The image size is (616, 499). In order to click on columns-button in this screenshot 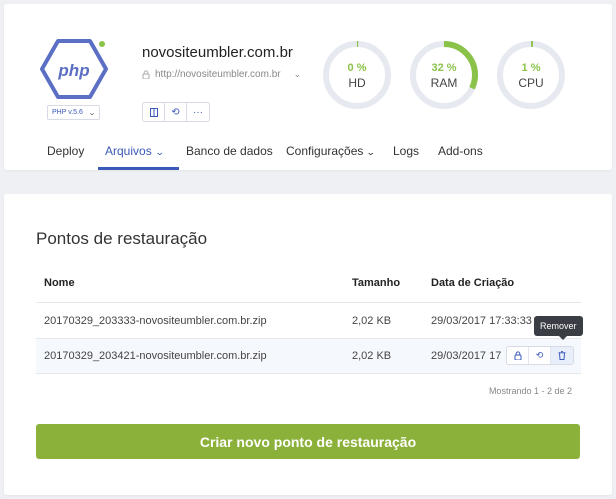, I will do `click(154, 112)`.